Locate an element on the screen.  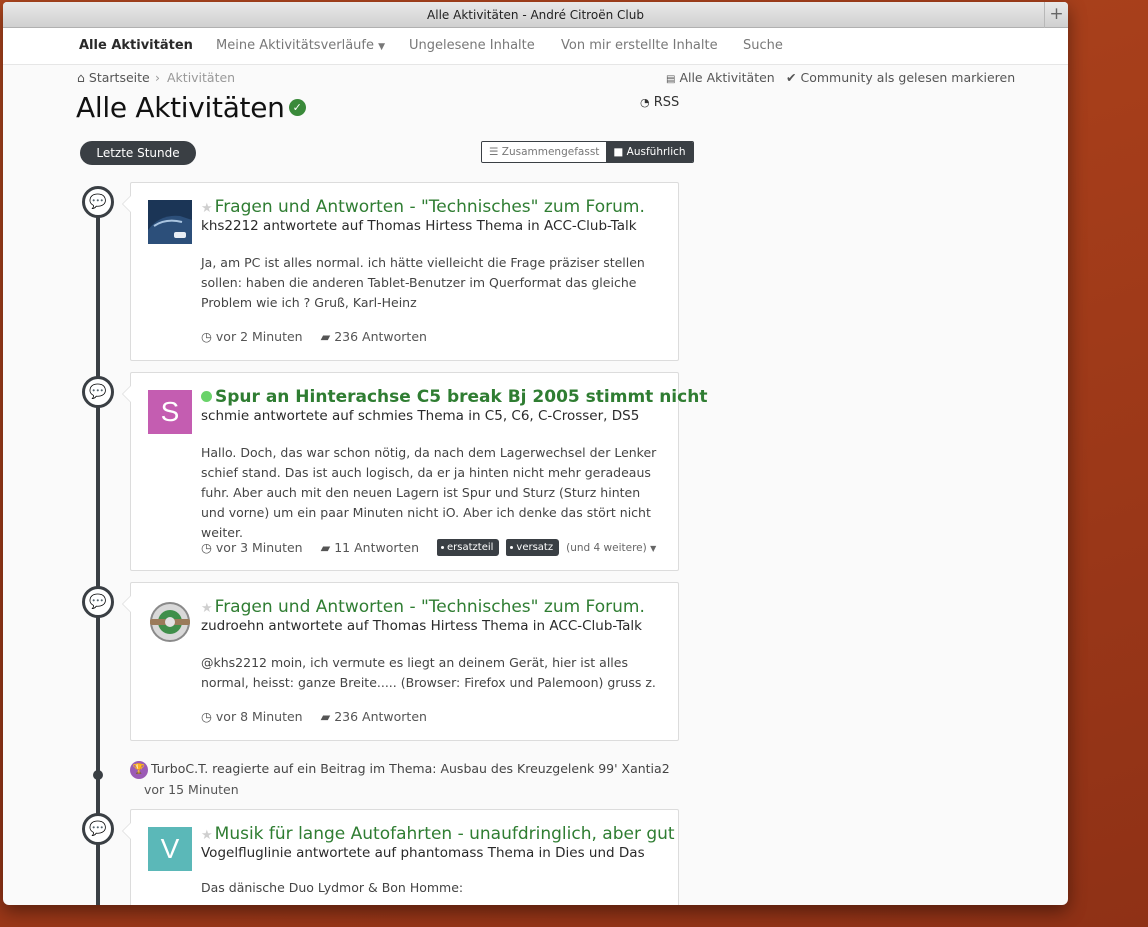
more-tags-label: (und 4 weitere) is located at coordinates (606, 547).